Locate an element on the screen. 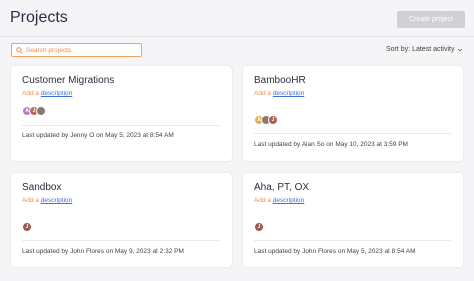  search-box is located at coordinates (76, 50).